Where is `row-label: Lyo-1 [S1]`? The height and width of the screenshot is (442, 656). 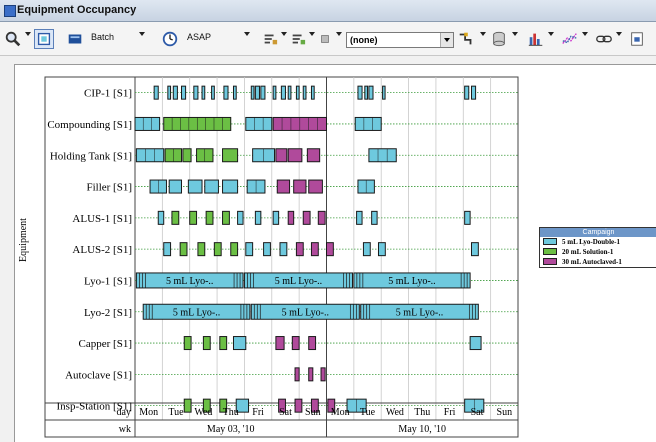 row-label: Lyo-1 [S1] is located at coordinates (108, 281).